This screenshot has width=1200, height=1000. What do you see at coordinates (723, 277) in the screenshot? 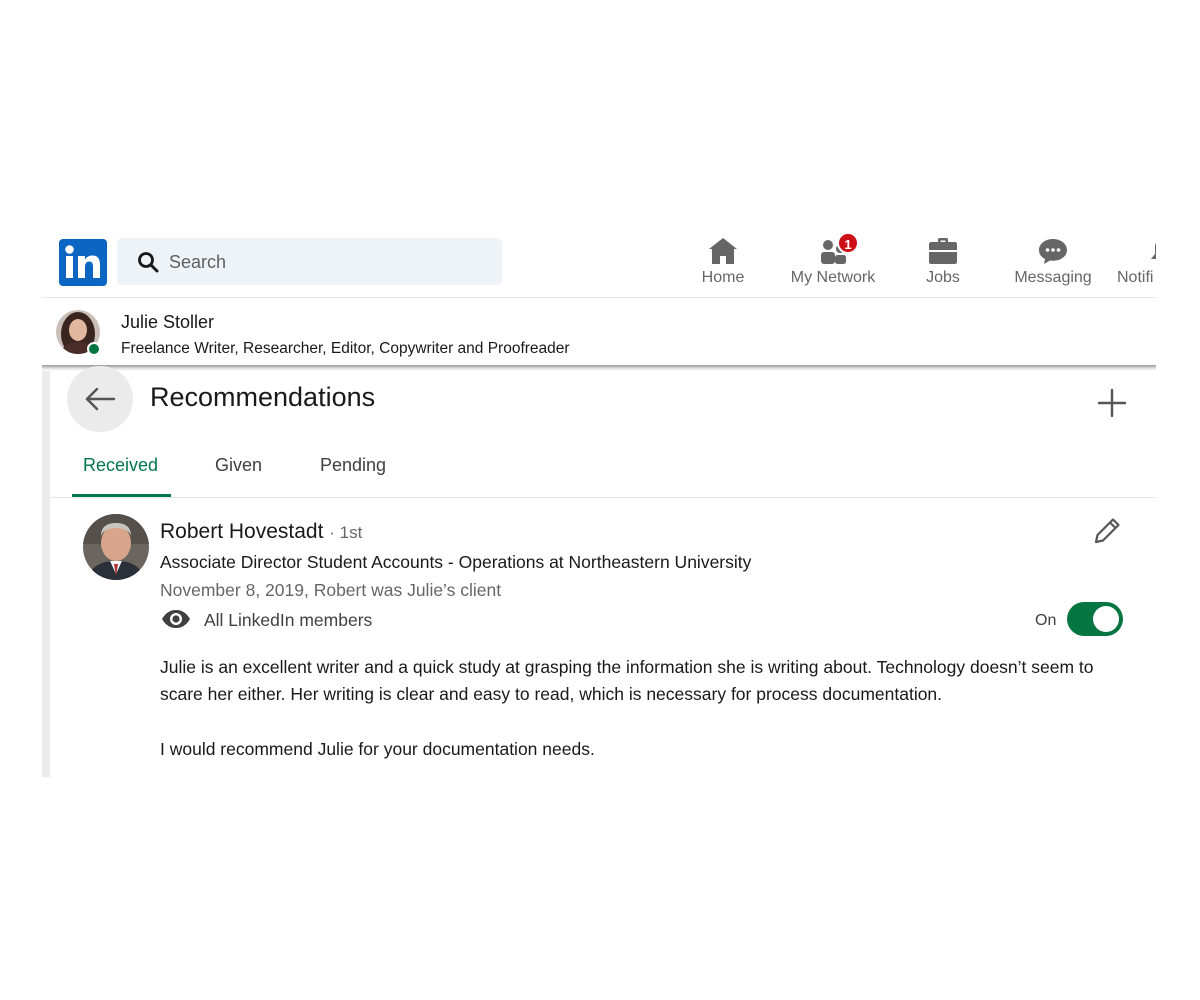
I see `nav-home-label: Home` at bounding box center [723, 277].